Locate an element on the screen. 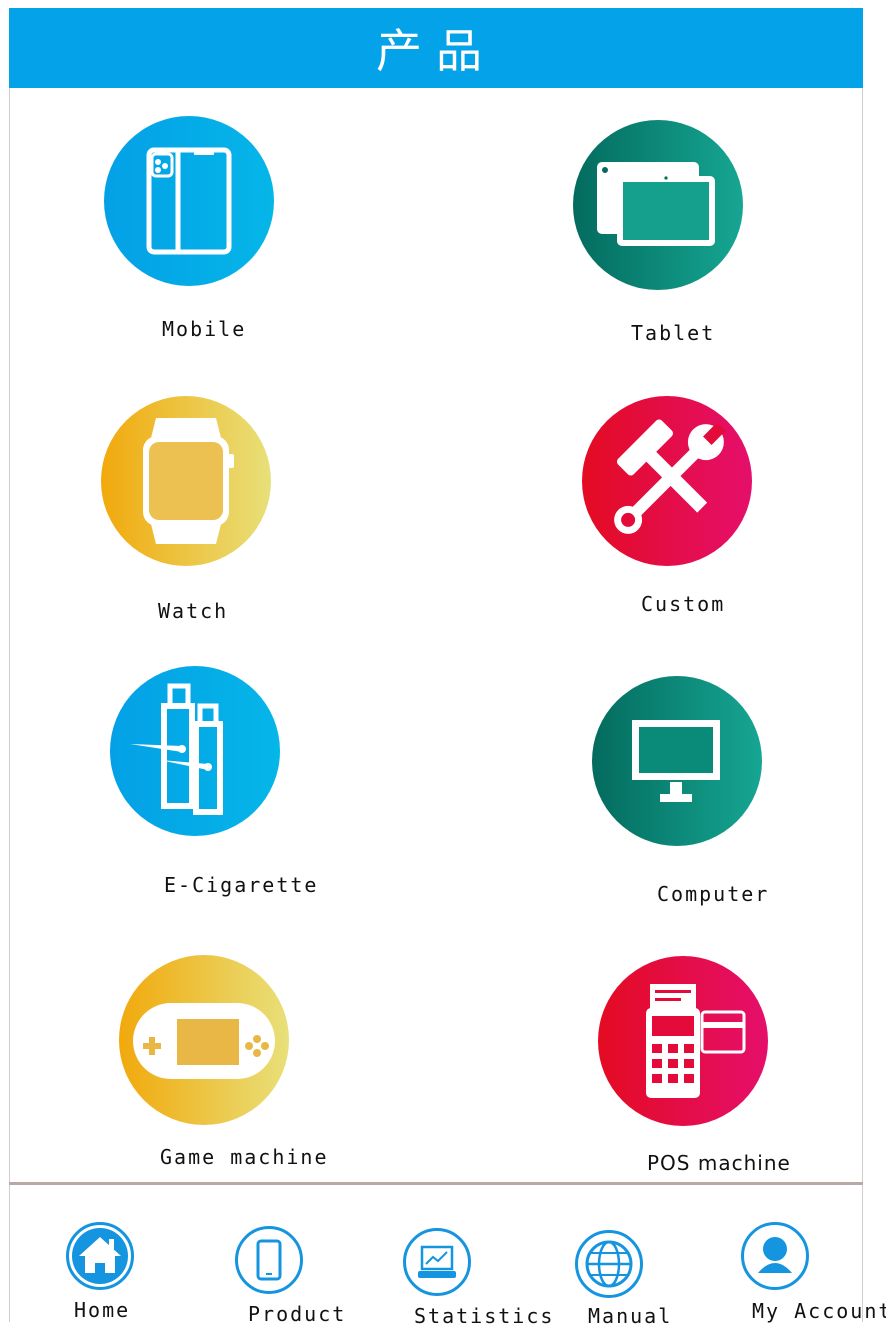 The image size is (886, 1328). product-tile-tablet is located at coordinates (658, 205).